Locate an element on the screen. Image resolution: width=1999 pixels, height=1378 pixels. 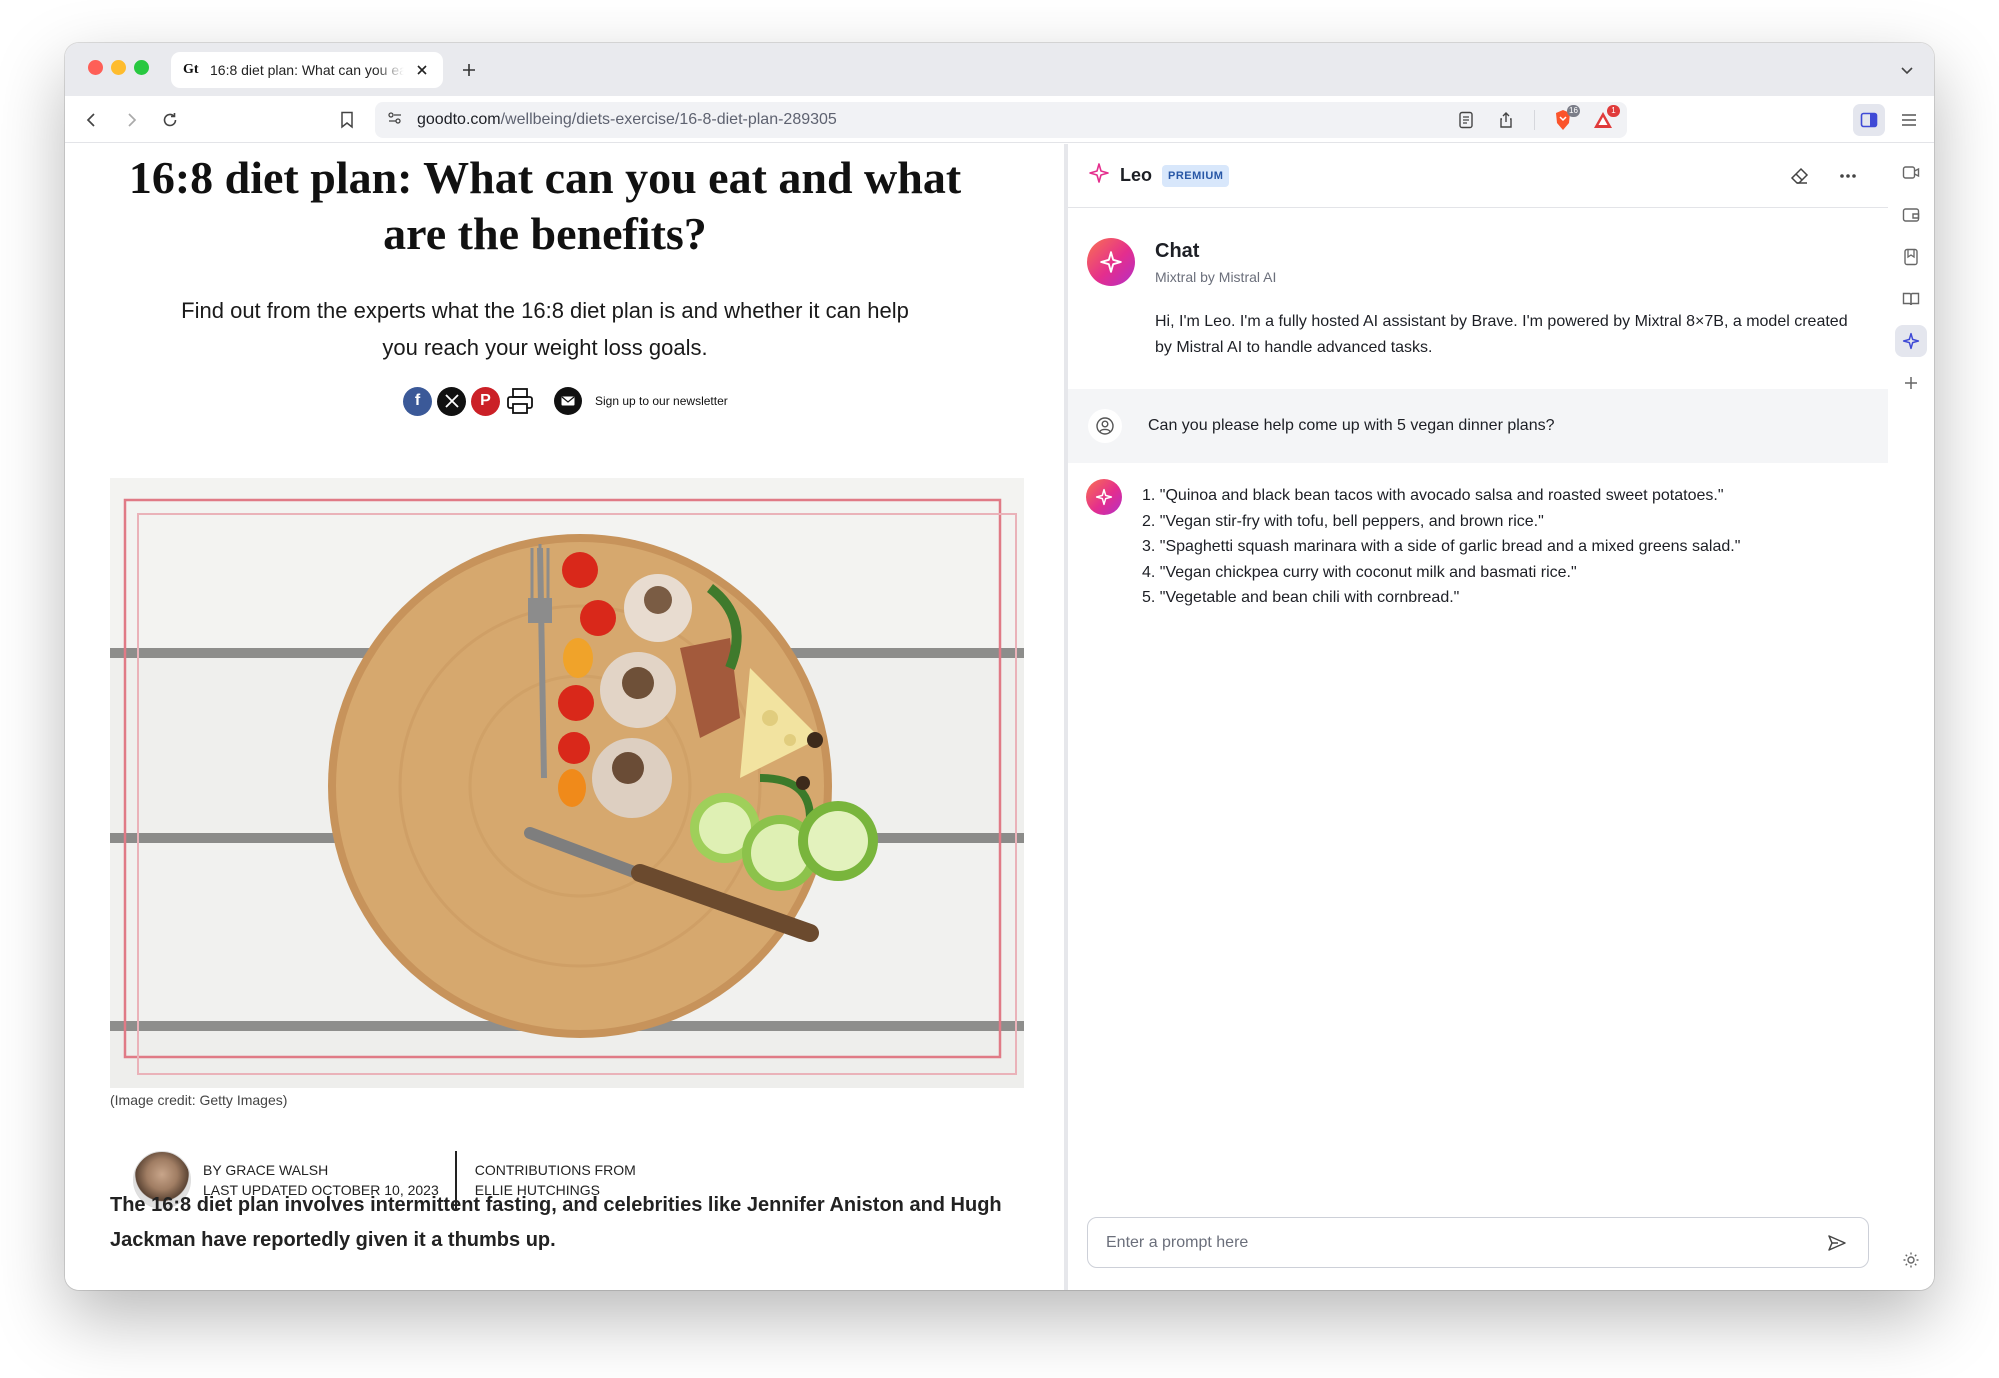
rewards-count-badge: 1 is located at coordinates (1613, 111).